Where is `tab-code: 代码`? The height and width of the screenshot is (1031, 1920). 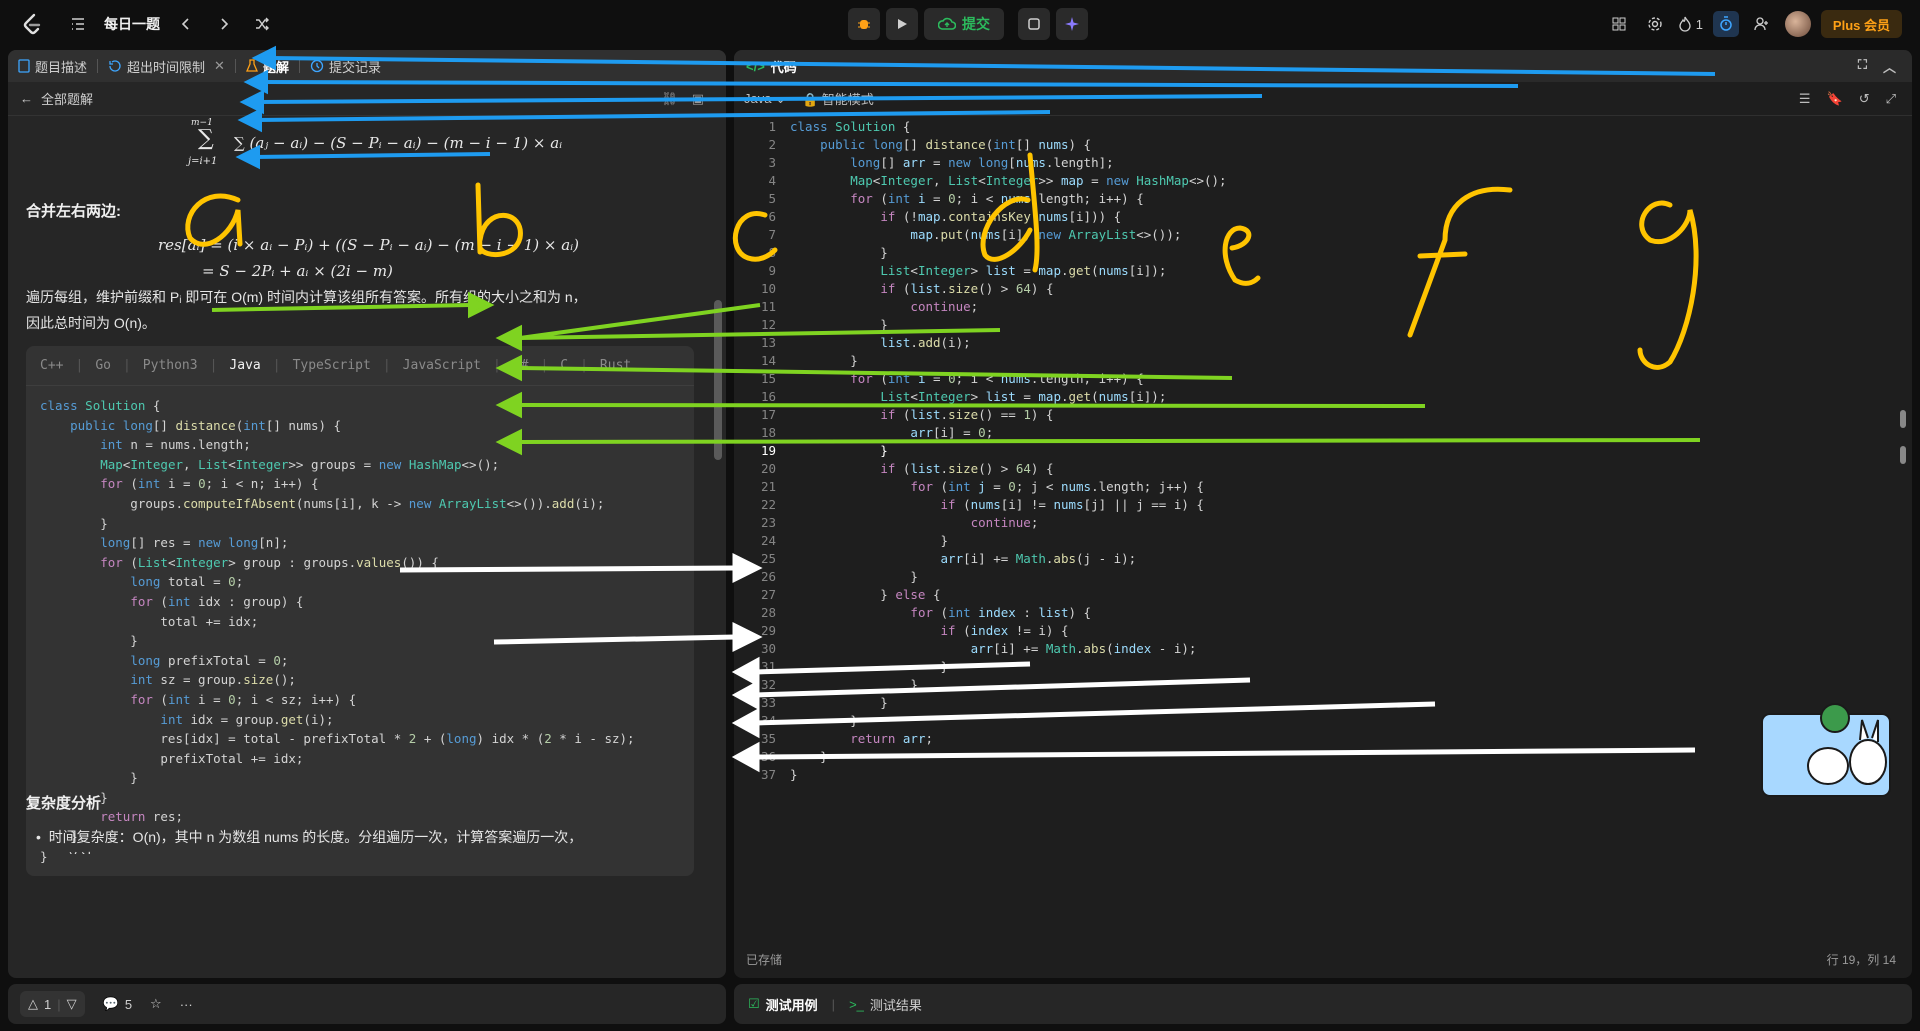
tab-code: 代码 is located at coordinates (784, 66).